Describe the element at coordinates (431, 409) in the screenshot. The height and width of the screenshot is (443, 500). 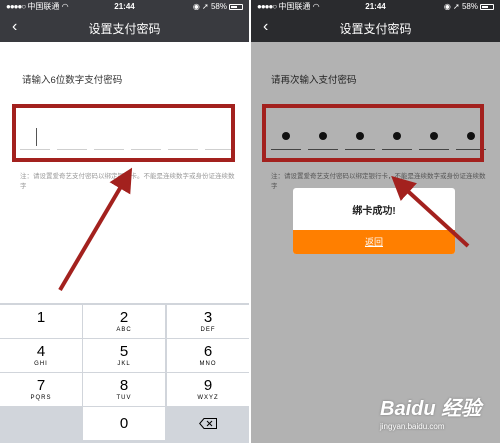
I see `watermark-brand: Baidu 经验` at that location.